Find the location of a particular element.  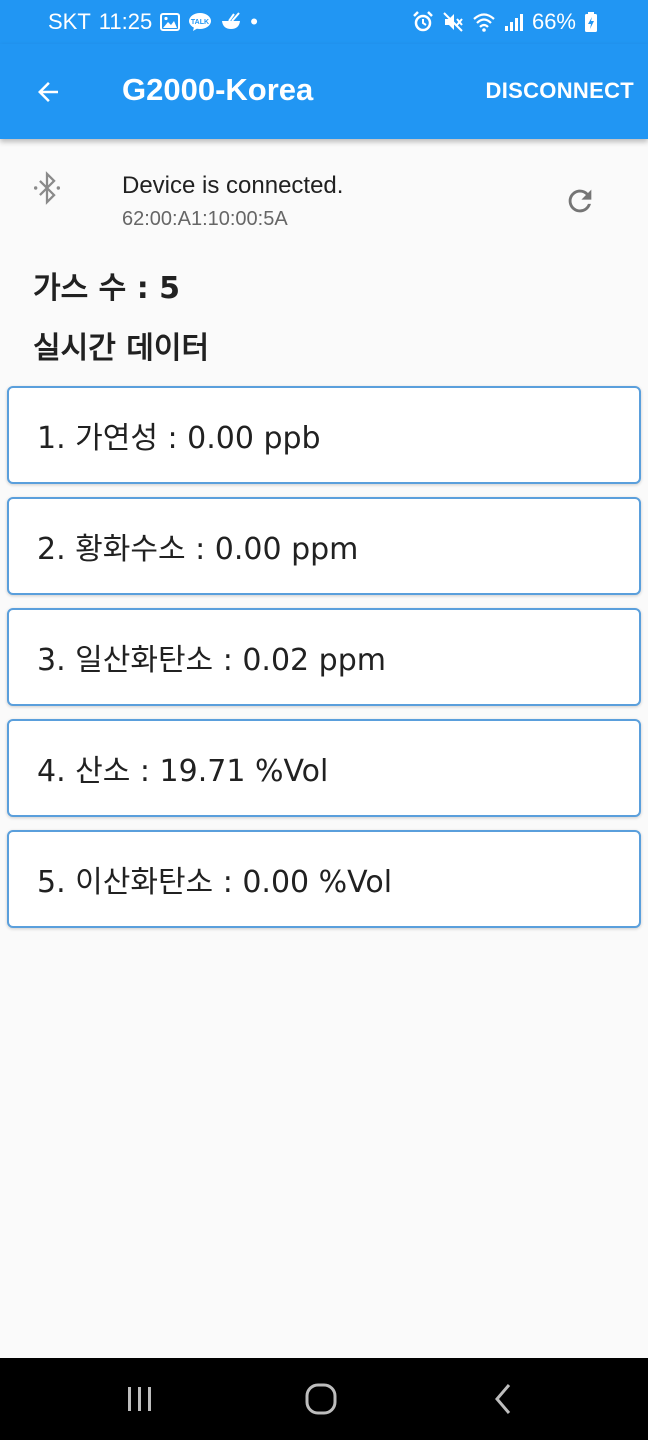

status-left: SKT 11:25 TALK • is located at coordinates (153, 22).